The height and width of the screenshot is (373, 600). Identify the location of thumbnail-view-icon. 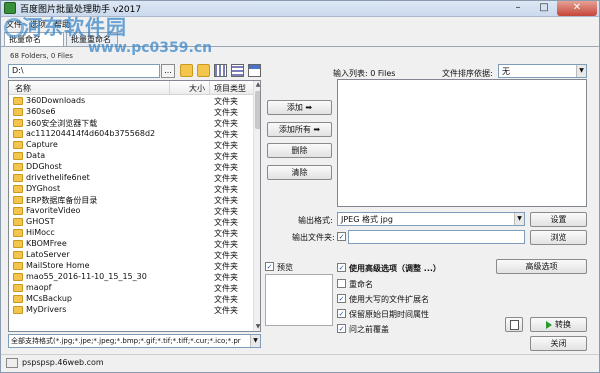
(254, 70).